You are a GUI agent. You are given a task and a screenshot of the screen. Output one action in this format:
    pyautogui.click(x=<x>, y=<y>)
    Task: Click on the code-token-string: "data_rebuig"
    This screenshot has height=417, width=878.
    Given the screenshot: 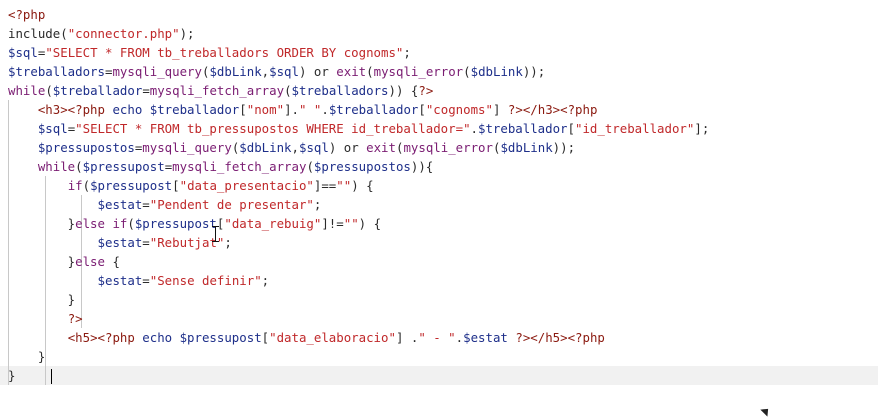 What is the action you would take?
    pyautogui.click(x=273, y=223)
    